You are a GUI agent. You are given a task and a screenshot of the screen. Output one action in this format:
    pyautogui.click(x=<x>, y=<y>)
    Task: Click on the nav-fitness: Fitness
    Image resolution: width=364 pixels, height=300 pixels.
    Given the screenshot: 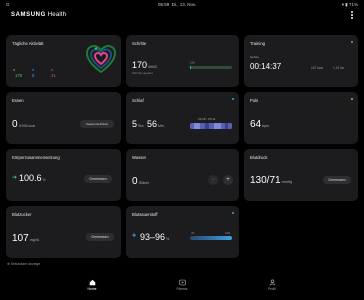 What is the action you would take?
    pyautogui.click(x=182, y=285)
    